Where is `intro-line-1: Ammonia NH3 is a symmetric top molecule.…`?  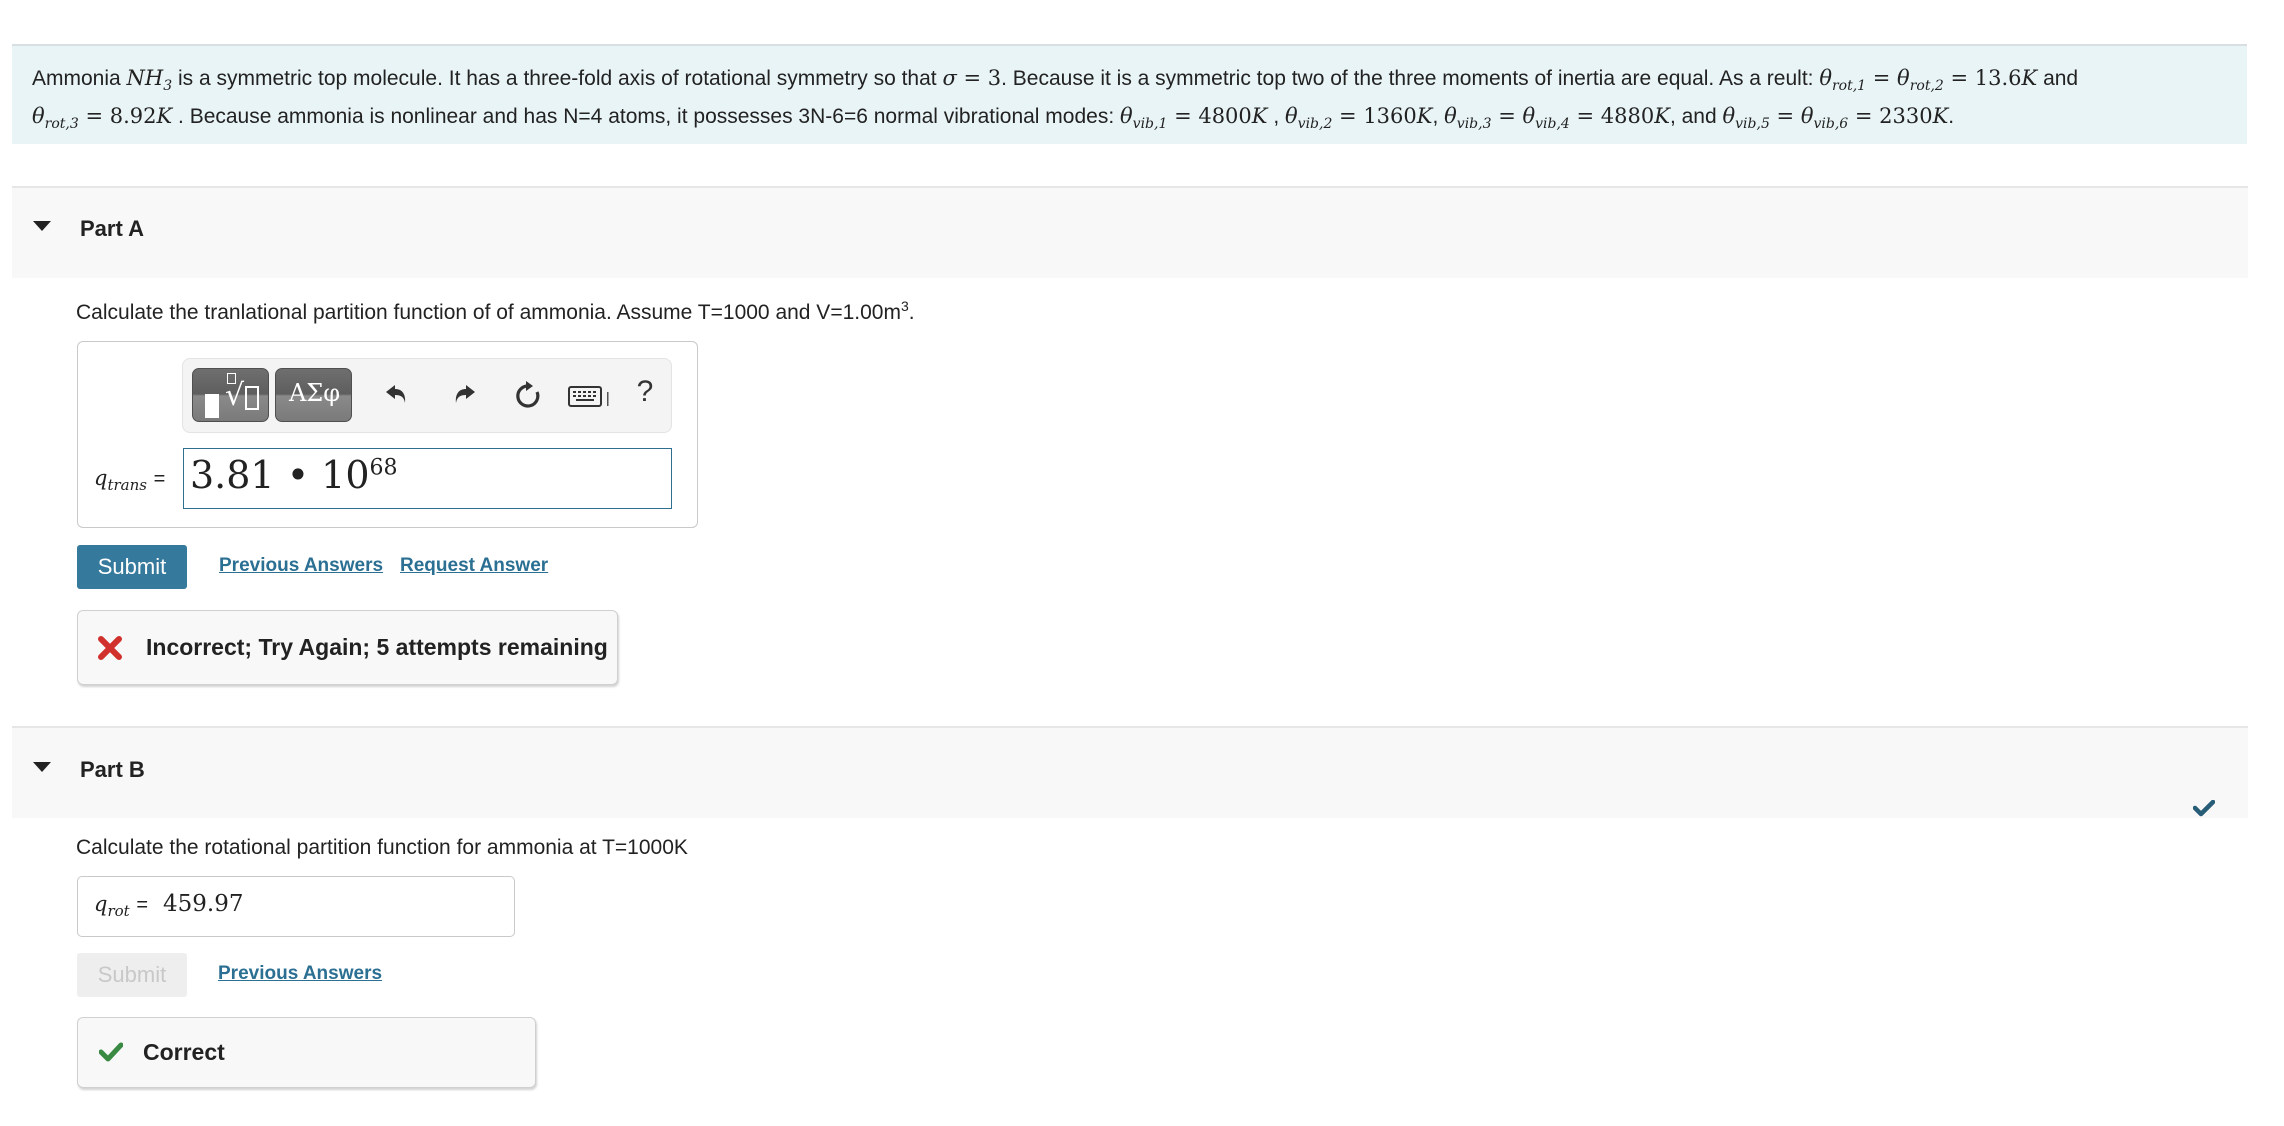
intro-line-1: Ammonia NH3 is a symmetric top molecule.… is located at coordinates (1132, 82).